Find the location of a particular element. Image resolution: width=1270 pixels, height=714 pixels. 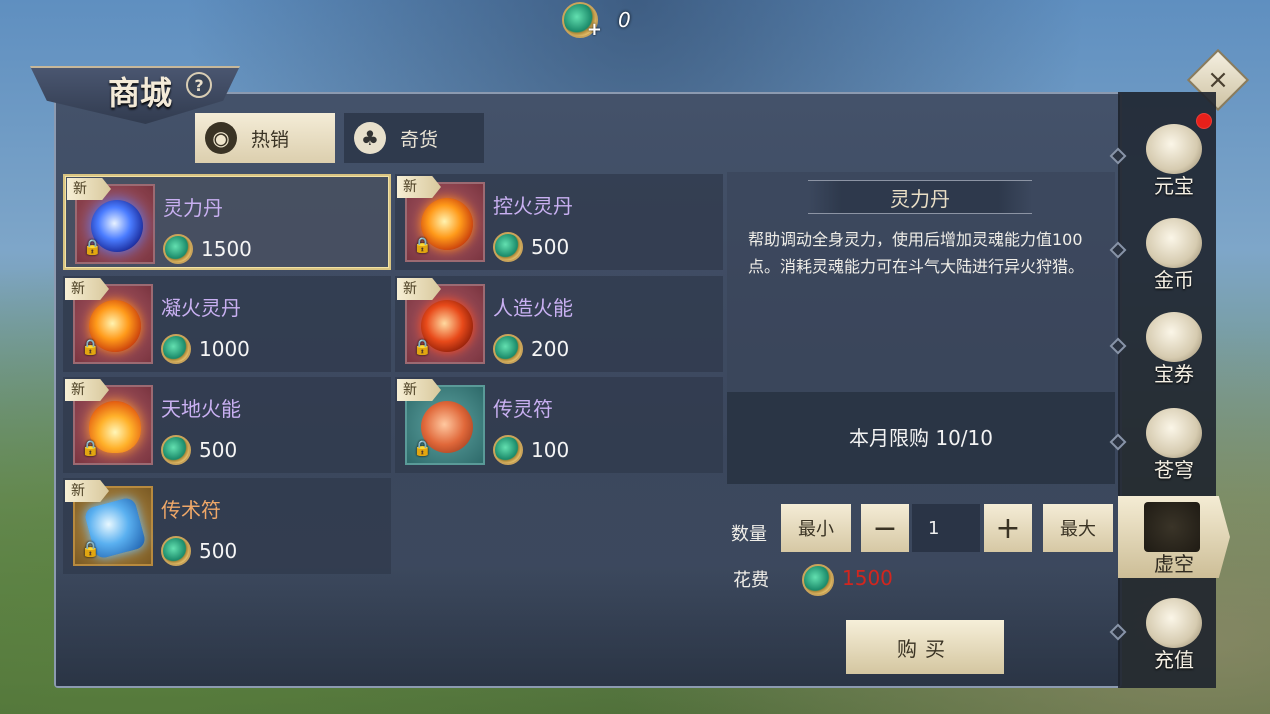

sidebar-item-baoquan: 宝券 is located at coordinates (1171, 349).